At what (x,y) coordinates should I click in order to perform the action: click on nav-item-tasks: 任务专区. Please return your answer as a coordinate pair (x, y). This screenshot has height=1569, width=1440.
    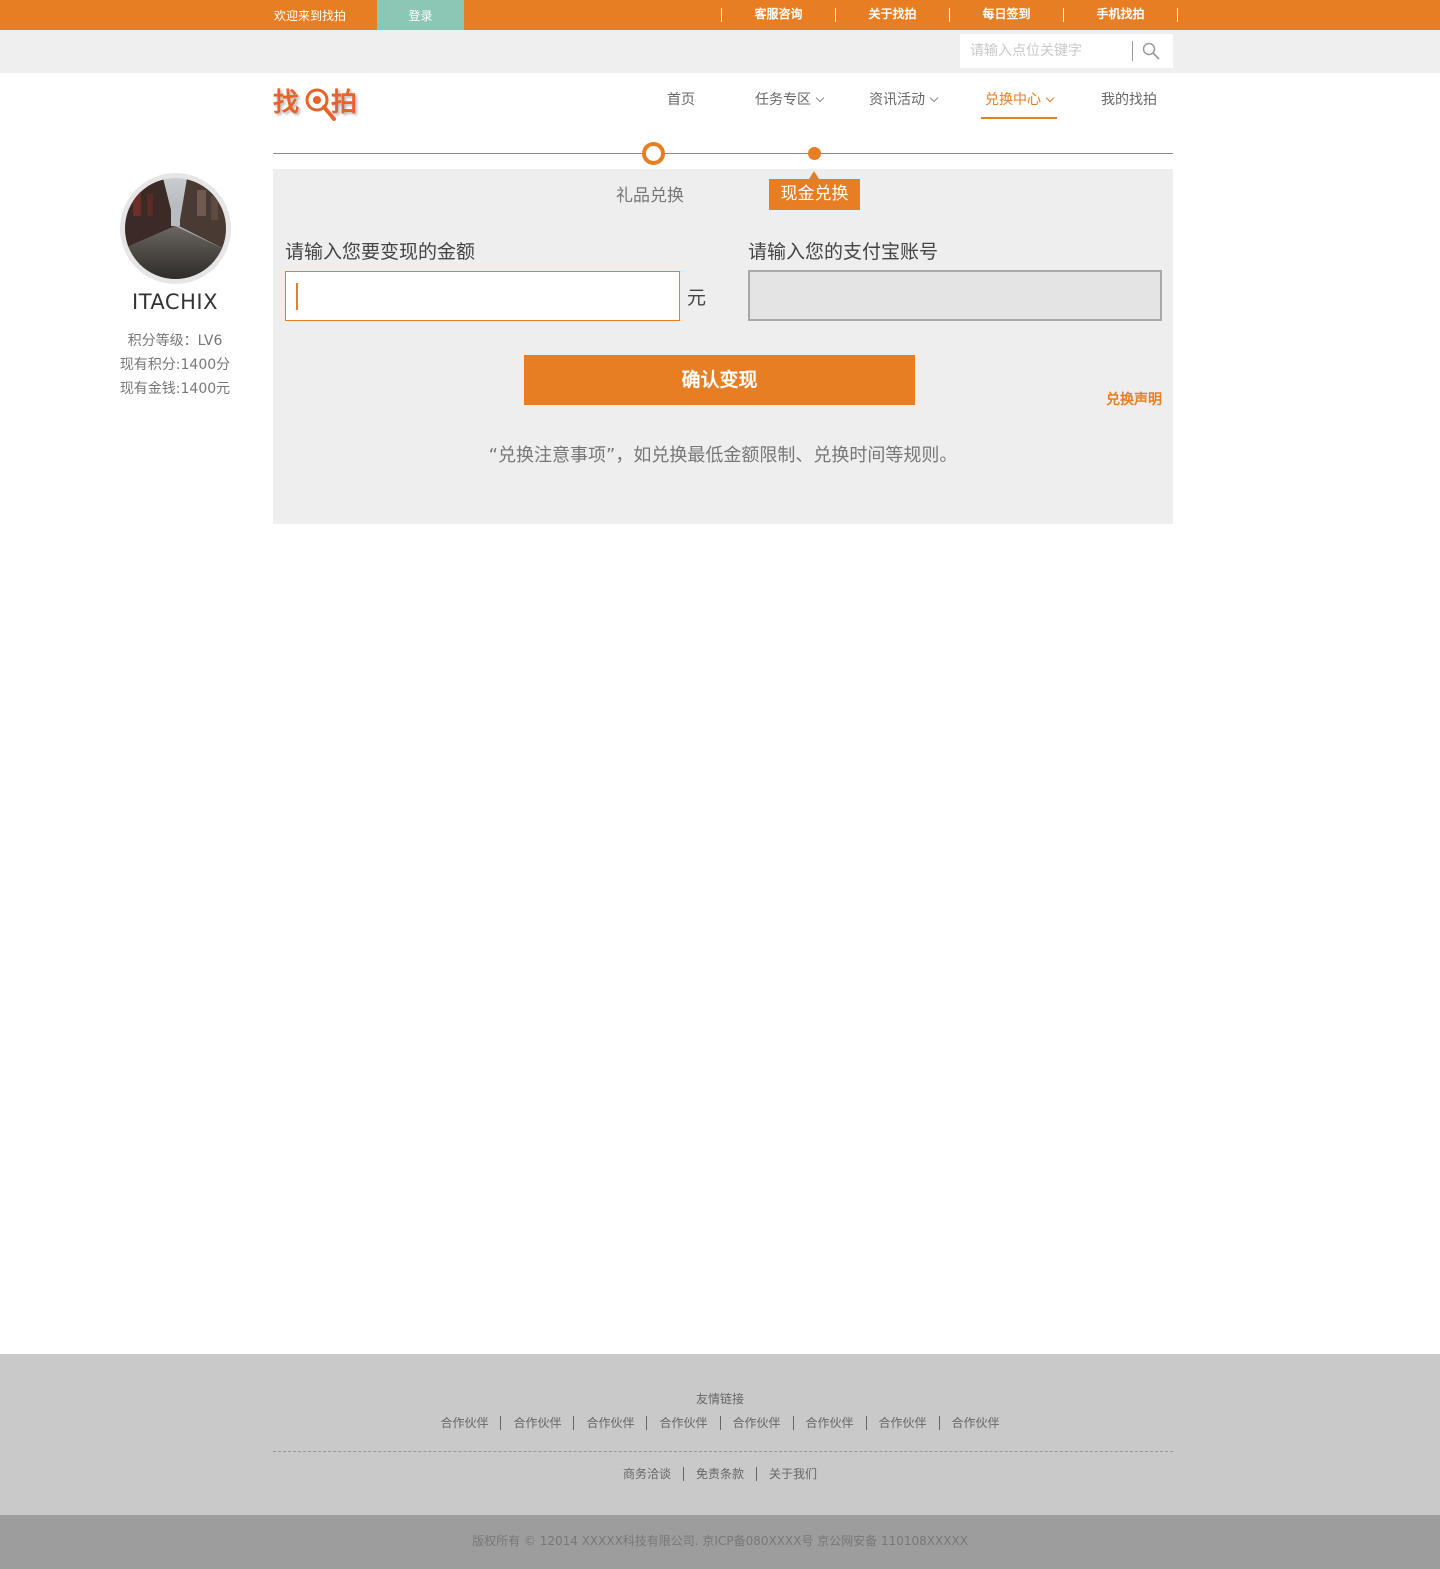
    Looking at the image, I should click on (790, 104).